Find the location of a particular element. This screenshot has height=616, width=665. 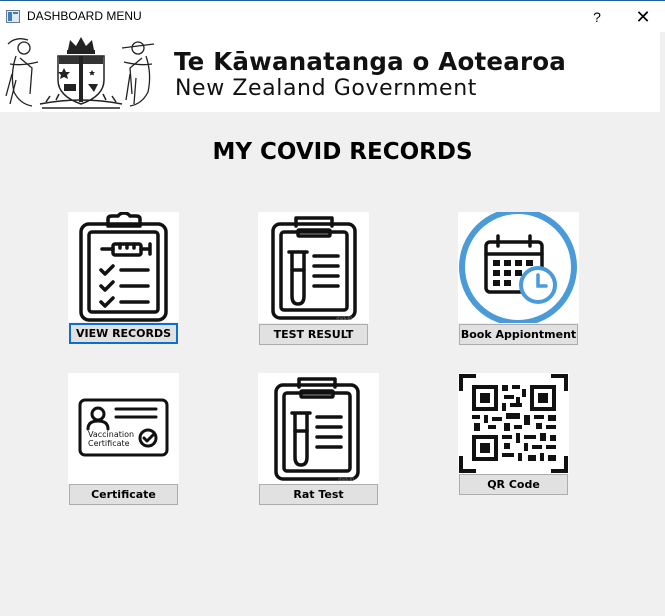

window-title: DASHBOARD MENU is located at coordinates (84, 16).